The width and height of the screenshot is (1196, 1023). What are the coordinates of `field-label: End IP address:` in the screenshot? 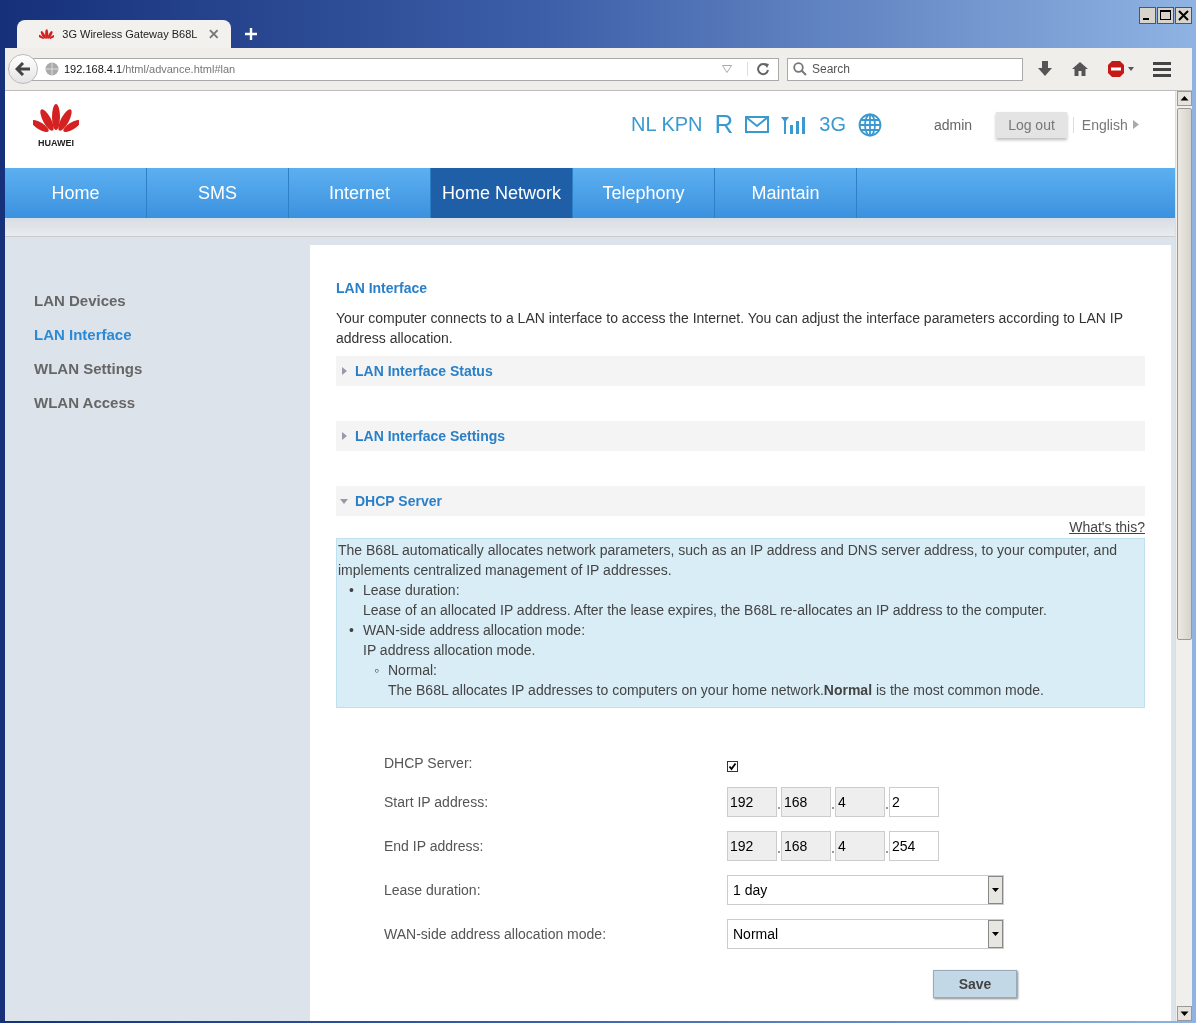 It's located at (434, 846).